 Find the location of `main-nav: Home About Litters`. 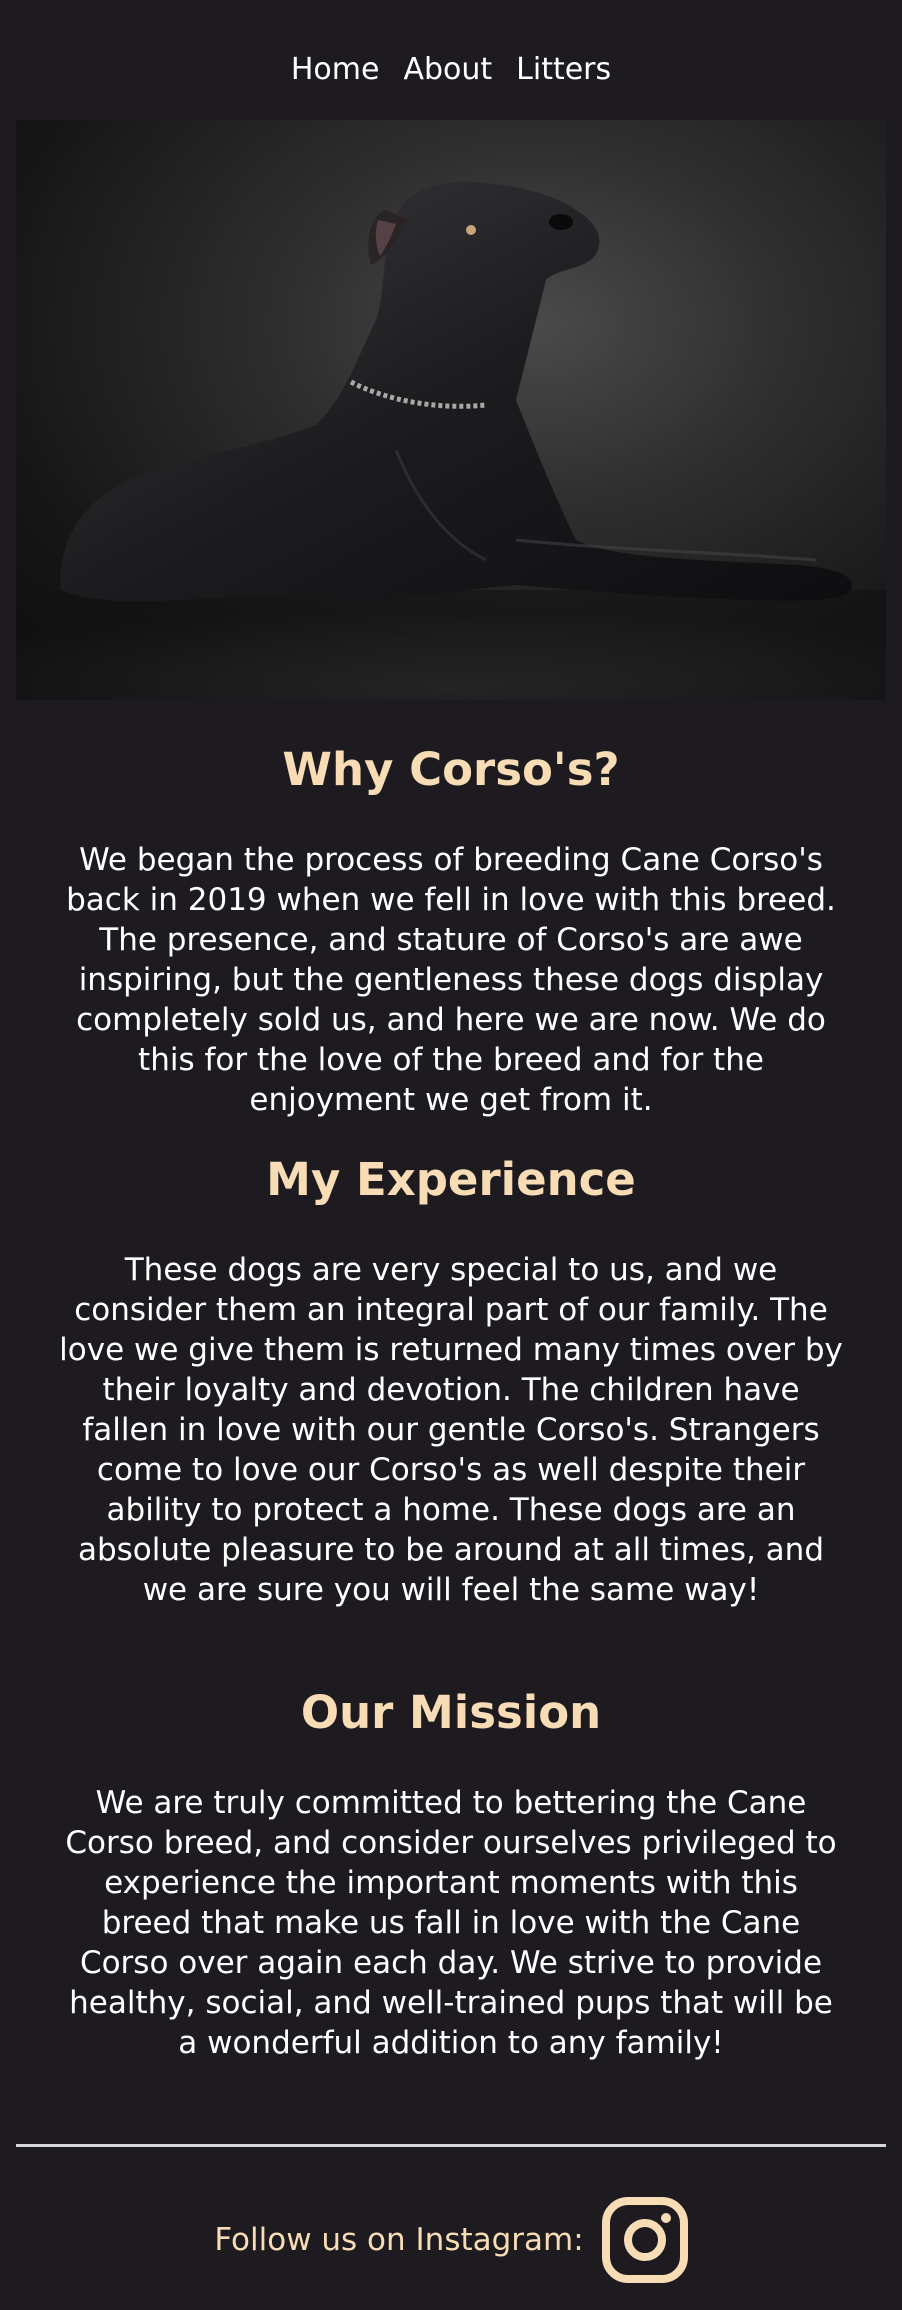

main-nav: Home About Litters is located at coordinates (451, 60).